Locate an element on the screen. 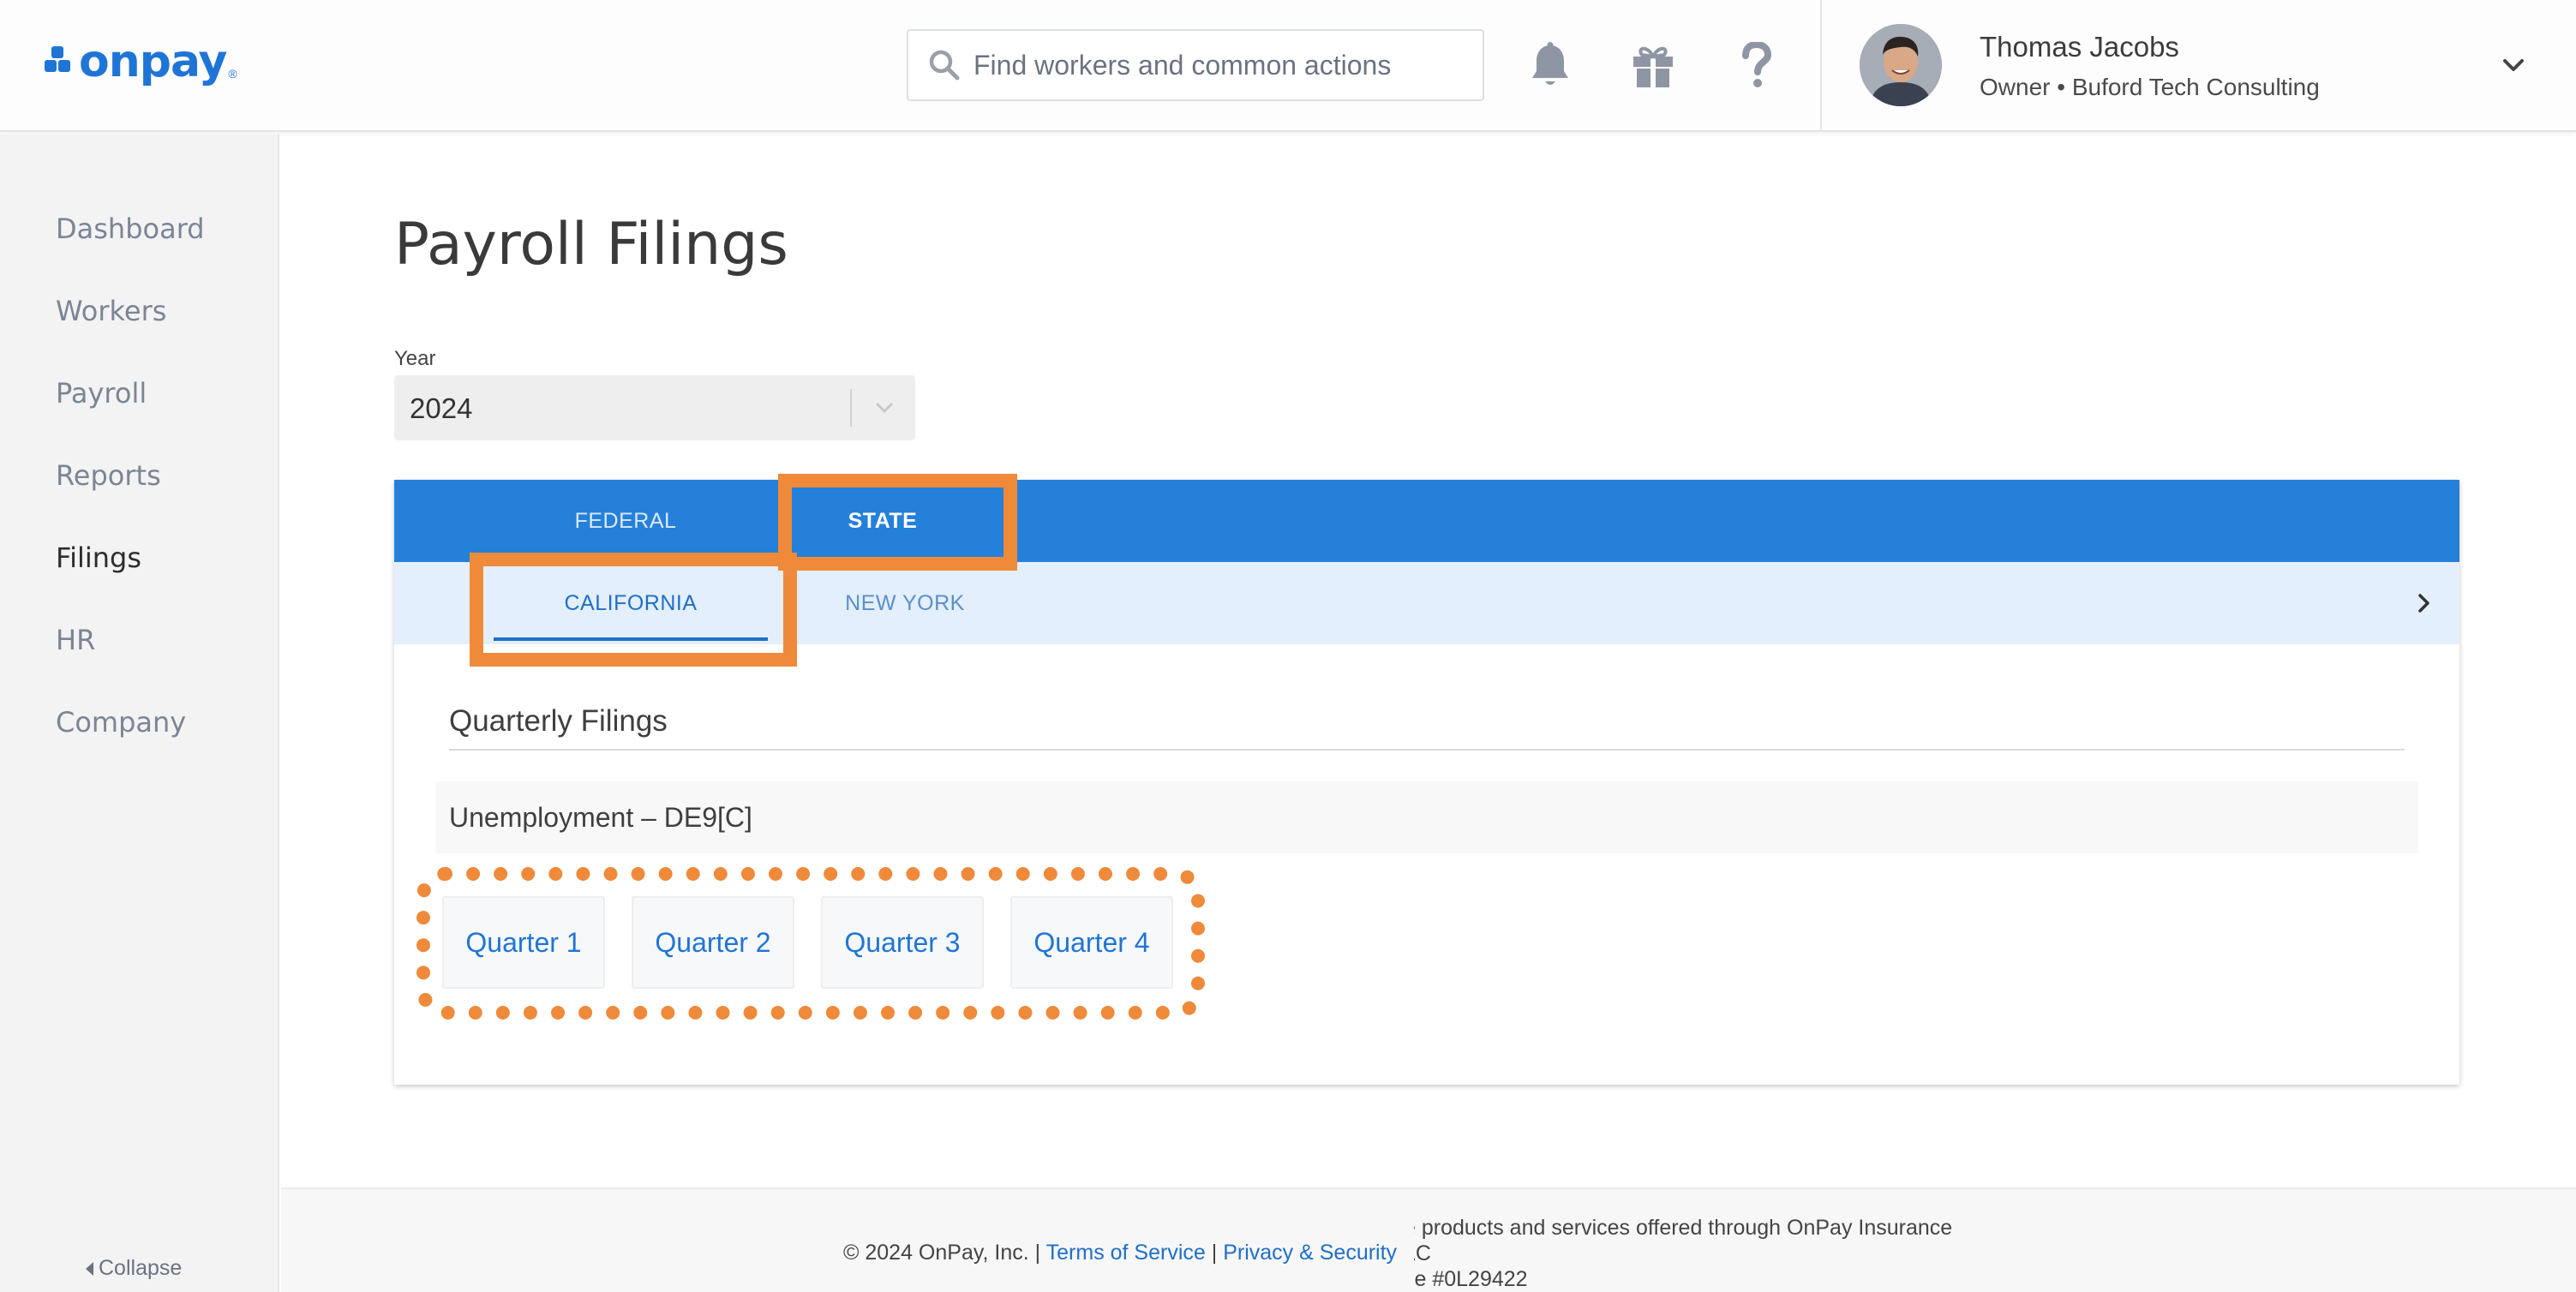 This screenshot has width=2576, height=1292. gifts-button is located at coordinates (1653, 66).